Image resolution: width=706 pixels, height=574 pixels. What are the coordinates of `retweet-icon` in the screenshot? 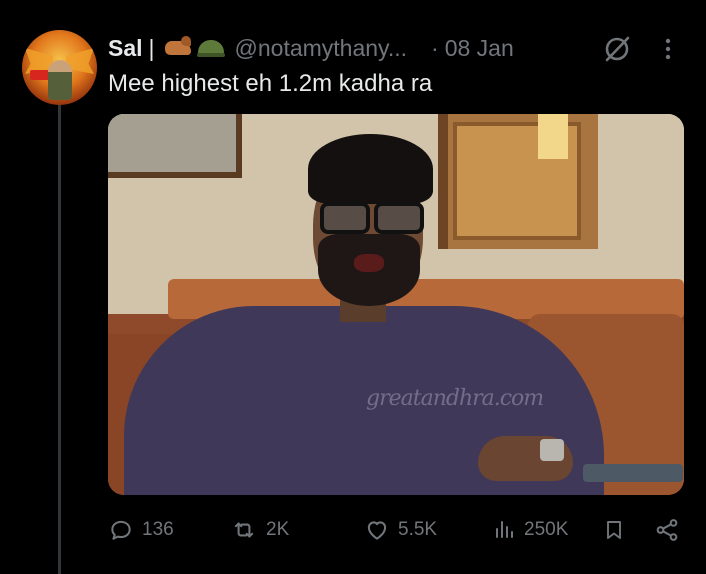 It's located at (244, 530).